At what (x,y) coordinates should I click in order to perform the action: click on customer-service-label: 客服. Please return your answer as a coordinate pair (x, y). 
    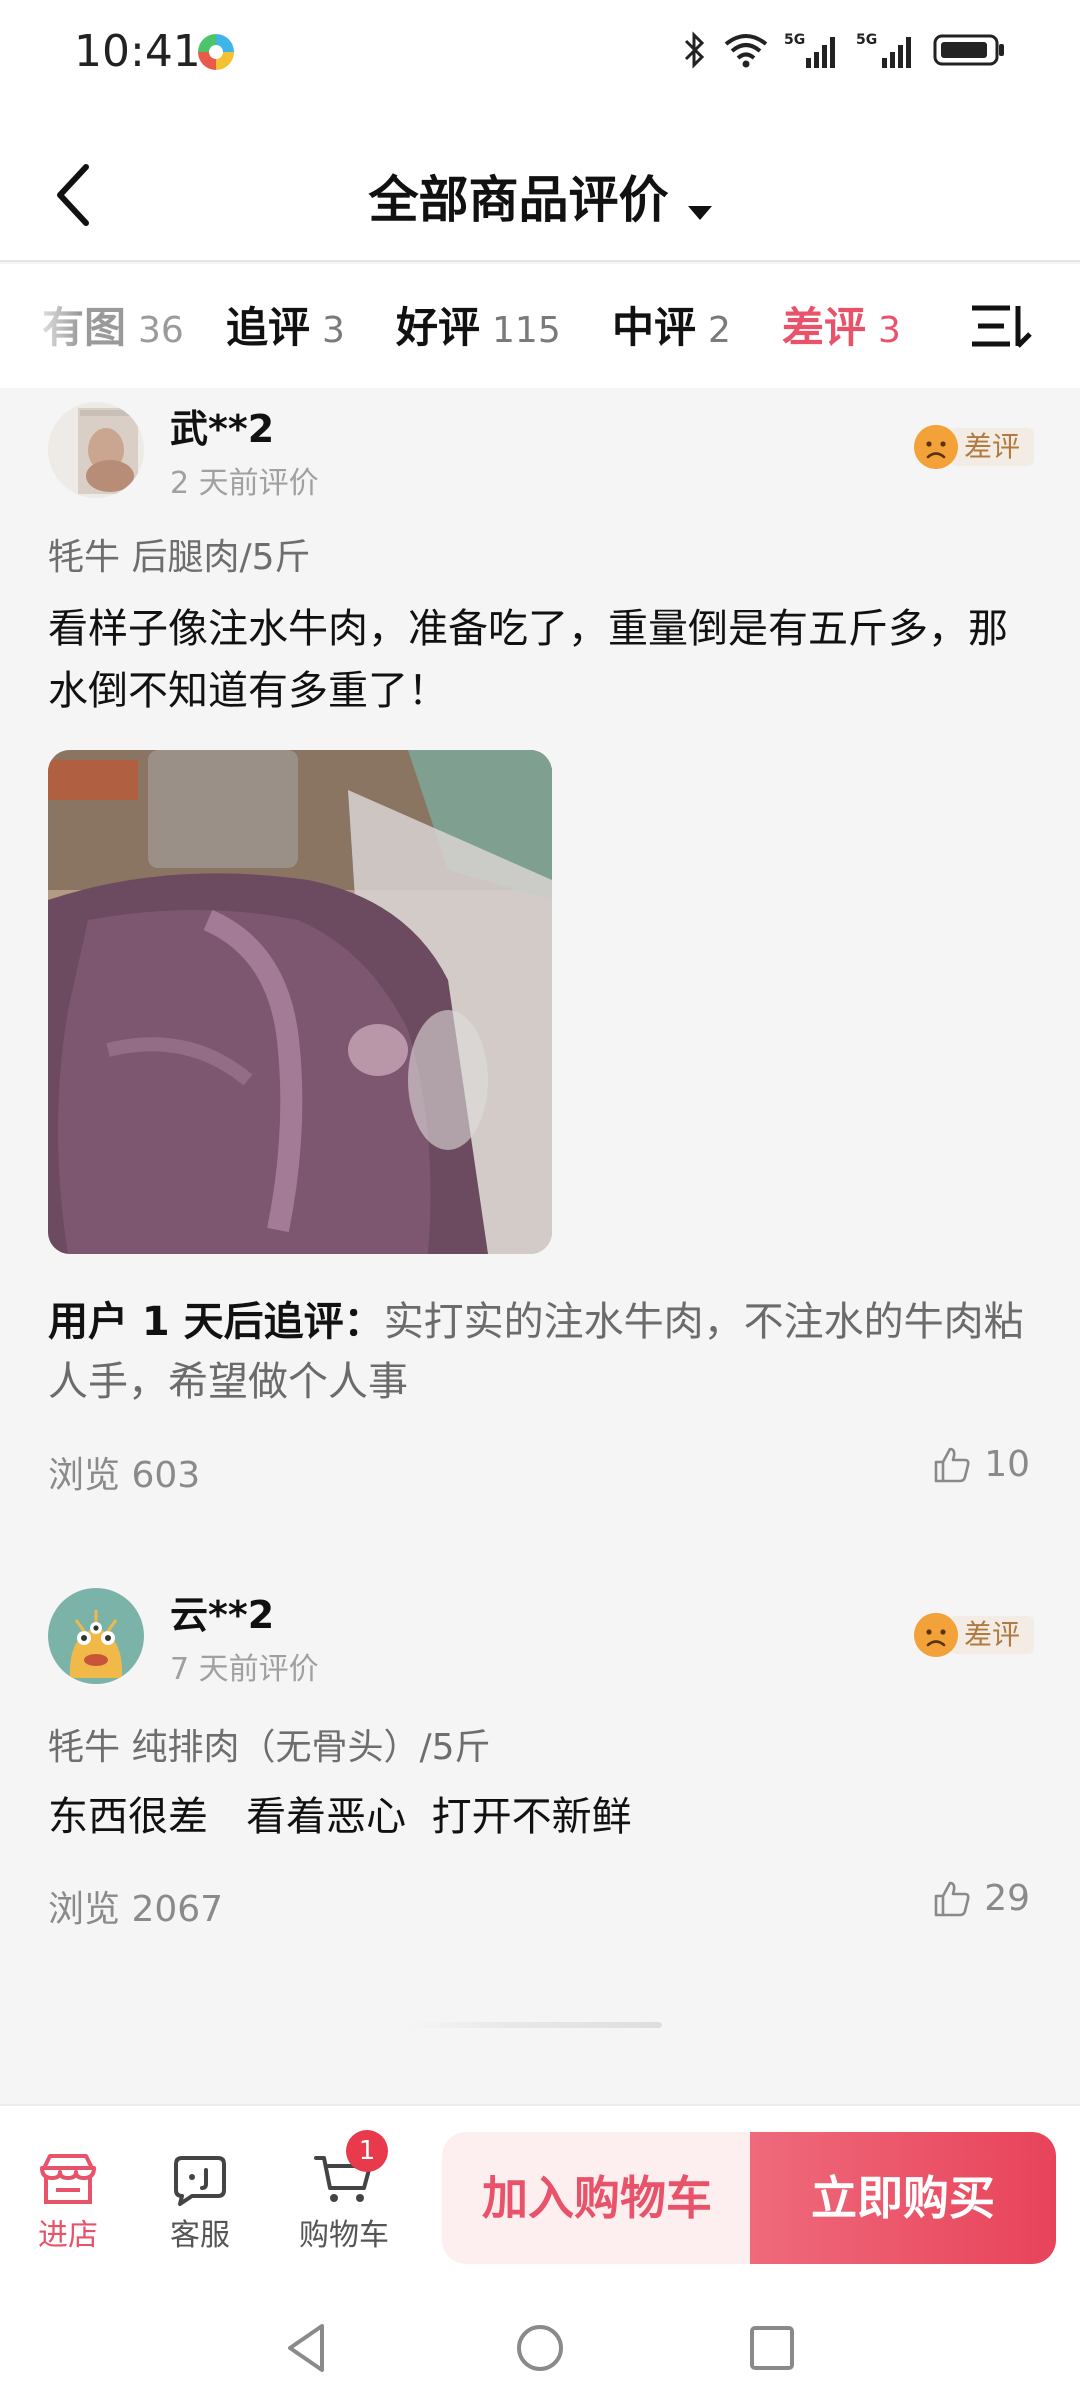
    Looking at the image, I should click on (200, 2235).